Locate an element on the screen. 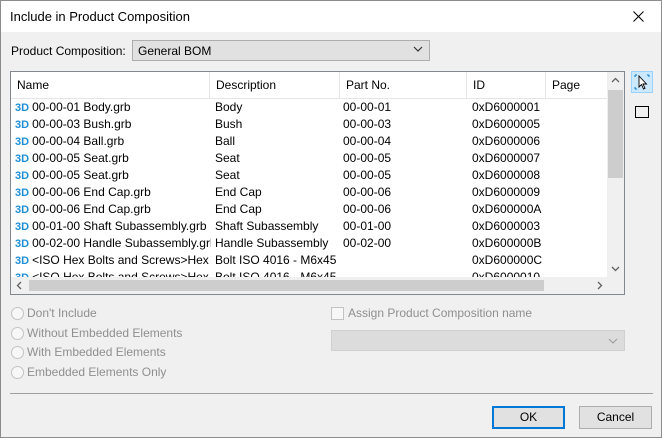 The width and height of the screenshot is (662, 438). option-embedded-only-label: Embedded Elements Only is located at coordinates (97, 372).